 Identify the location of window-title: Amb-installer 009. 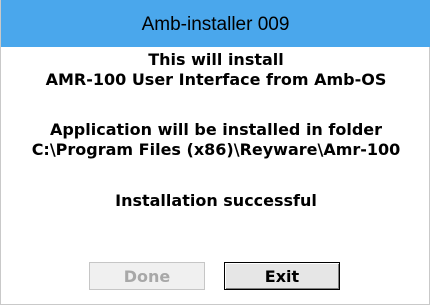
(215, 24).